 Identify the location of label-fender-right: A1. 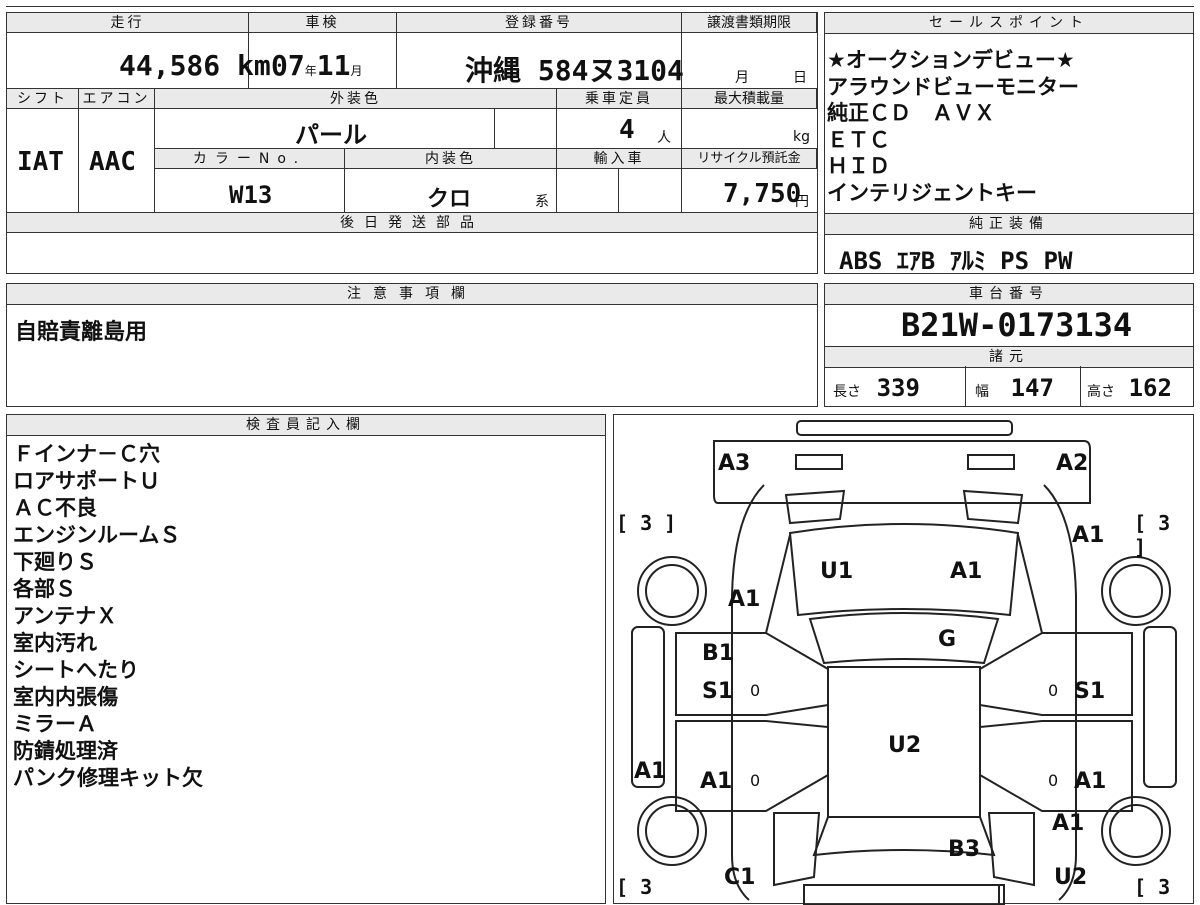
(1088, 535).